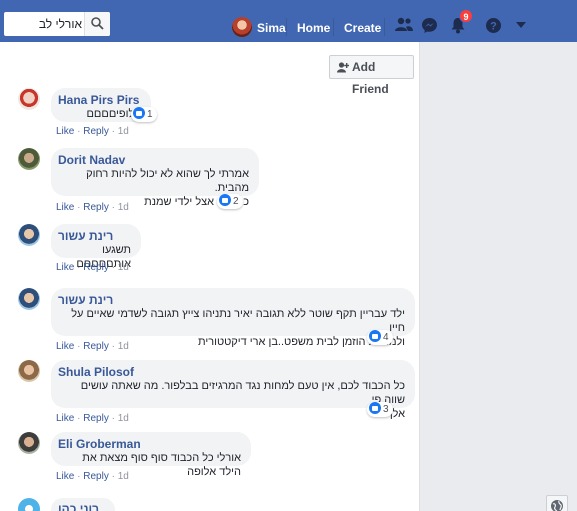 The image size is (577, 511). Describe the element at coordinates (371, 75) in the screenshot. I see `add-friend-button: Add Friend` at that location.